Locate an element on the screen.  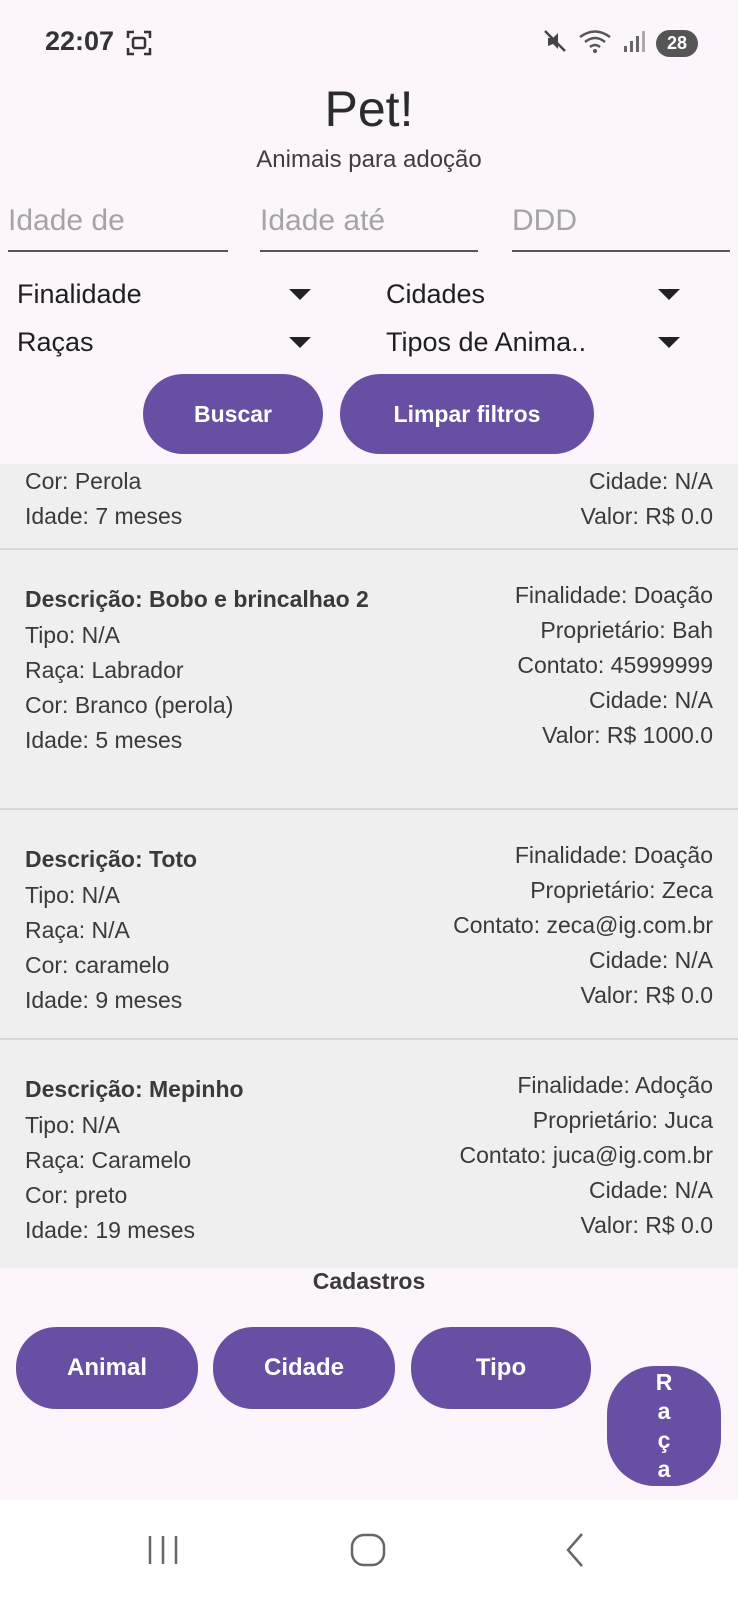
racas-dropdown: Raças is located at coordinates (167, 342).